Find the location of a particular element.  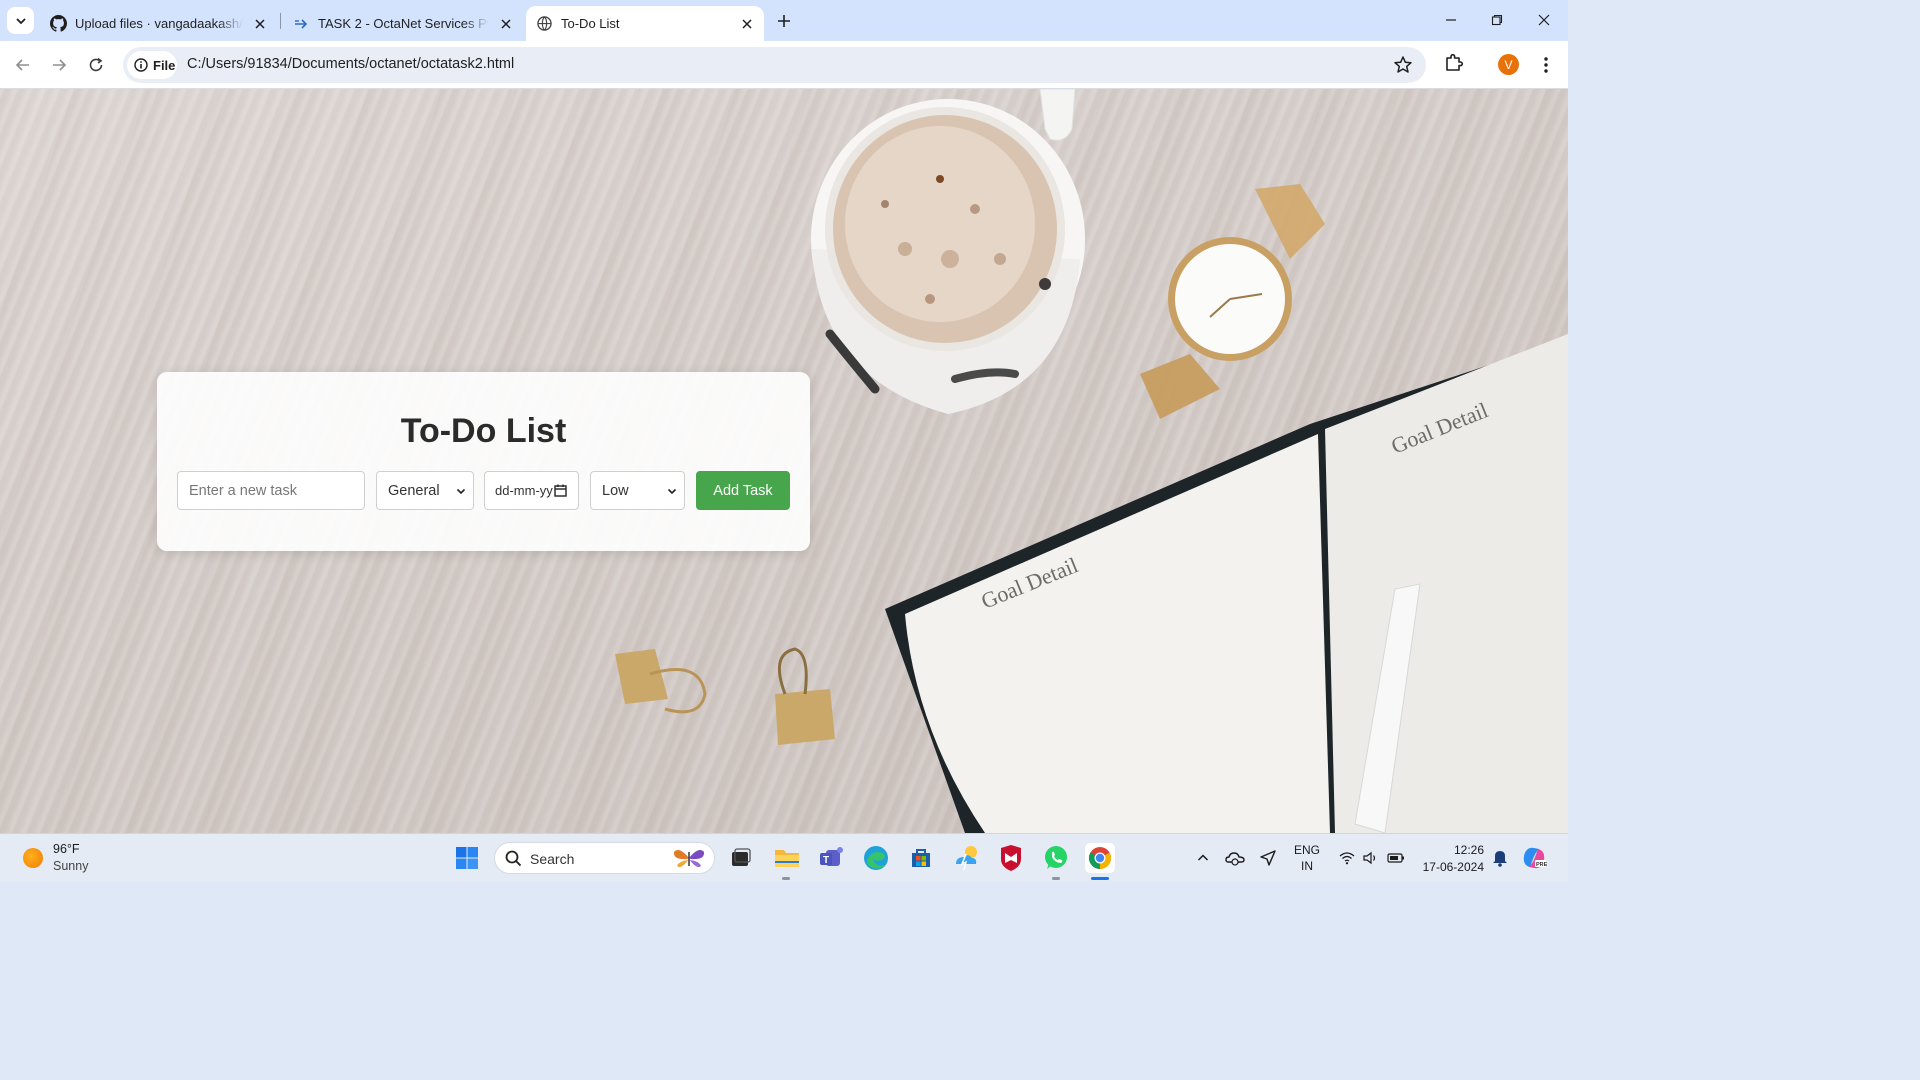

profile-avatar: V is located at coordinates (1508, 64).